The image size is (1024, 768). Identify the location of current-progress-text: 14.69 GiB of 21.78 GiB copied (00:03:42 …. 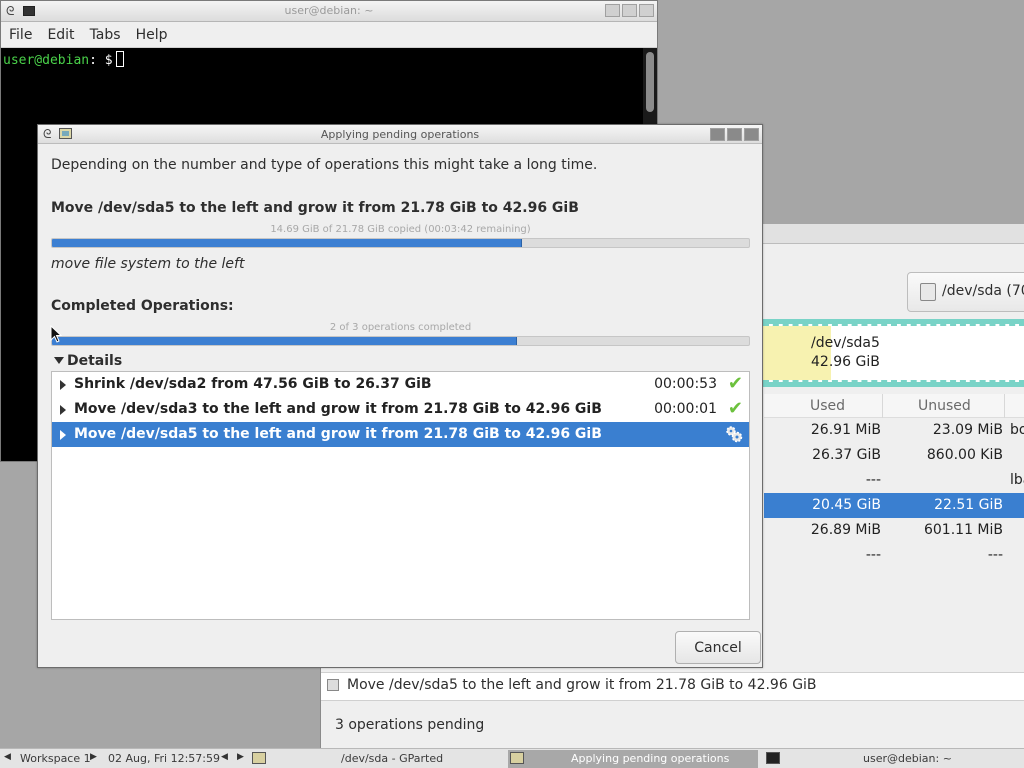
(400, 229).